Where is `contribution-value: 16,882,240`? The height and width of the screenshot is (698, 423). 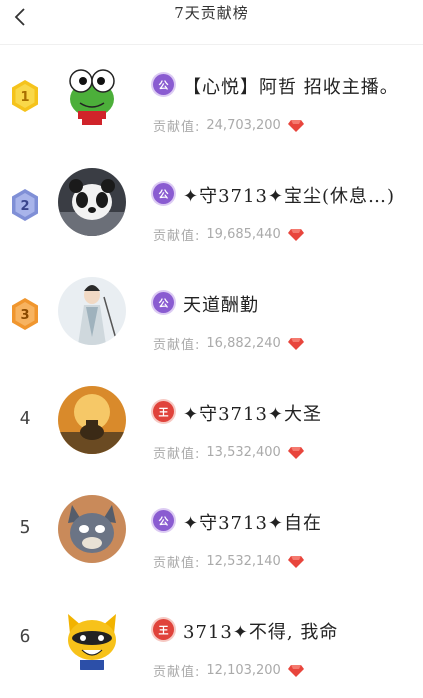
contribution-value: 16,882,240 is located at coordinates (243, 343).